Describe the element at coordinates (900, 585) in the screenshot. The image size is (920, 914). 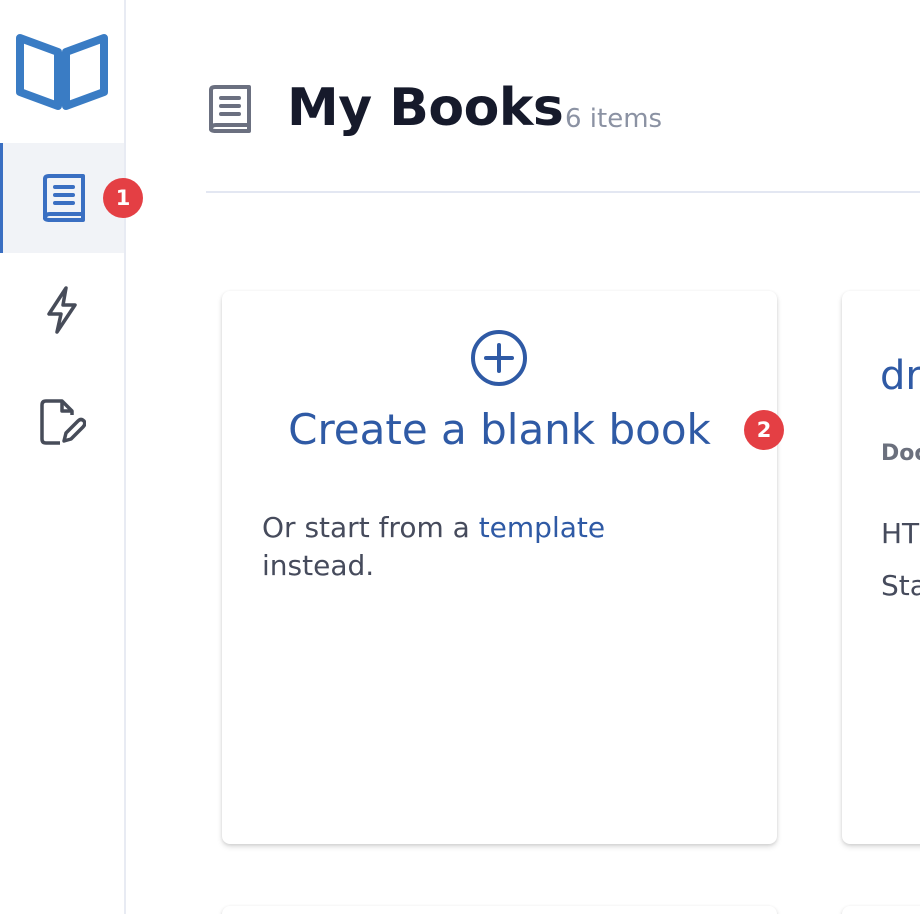
I see `book-card-line: Sta` at that location.